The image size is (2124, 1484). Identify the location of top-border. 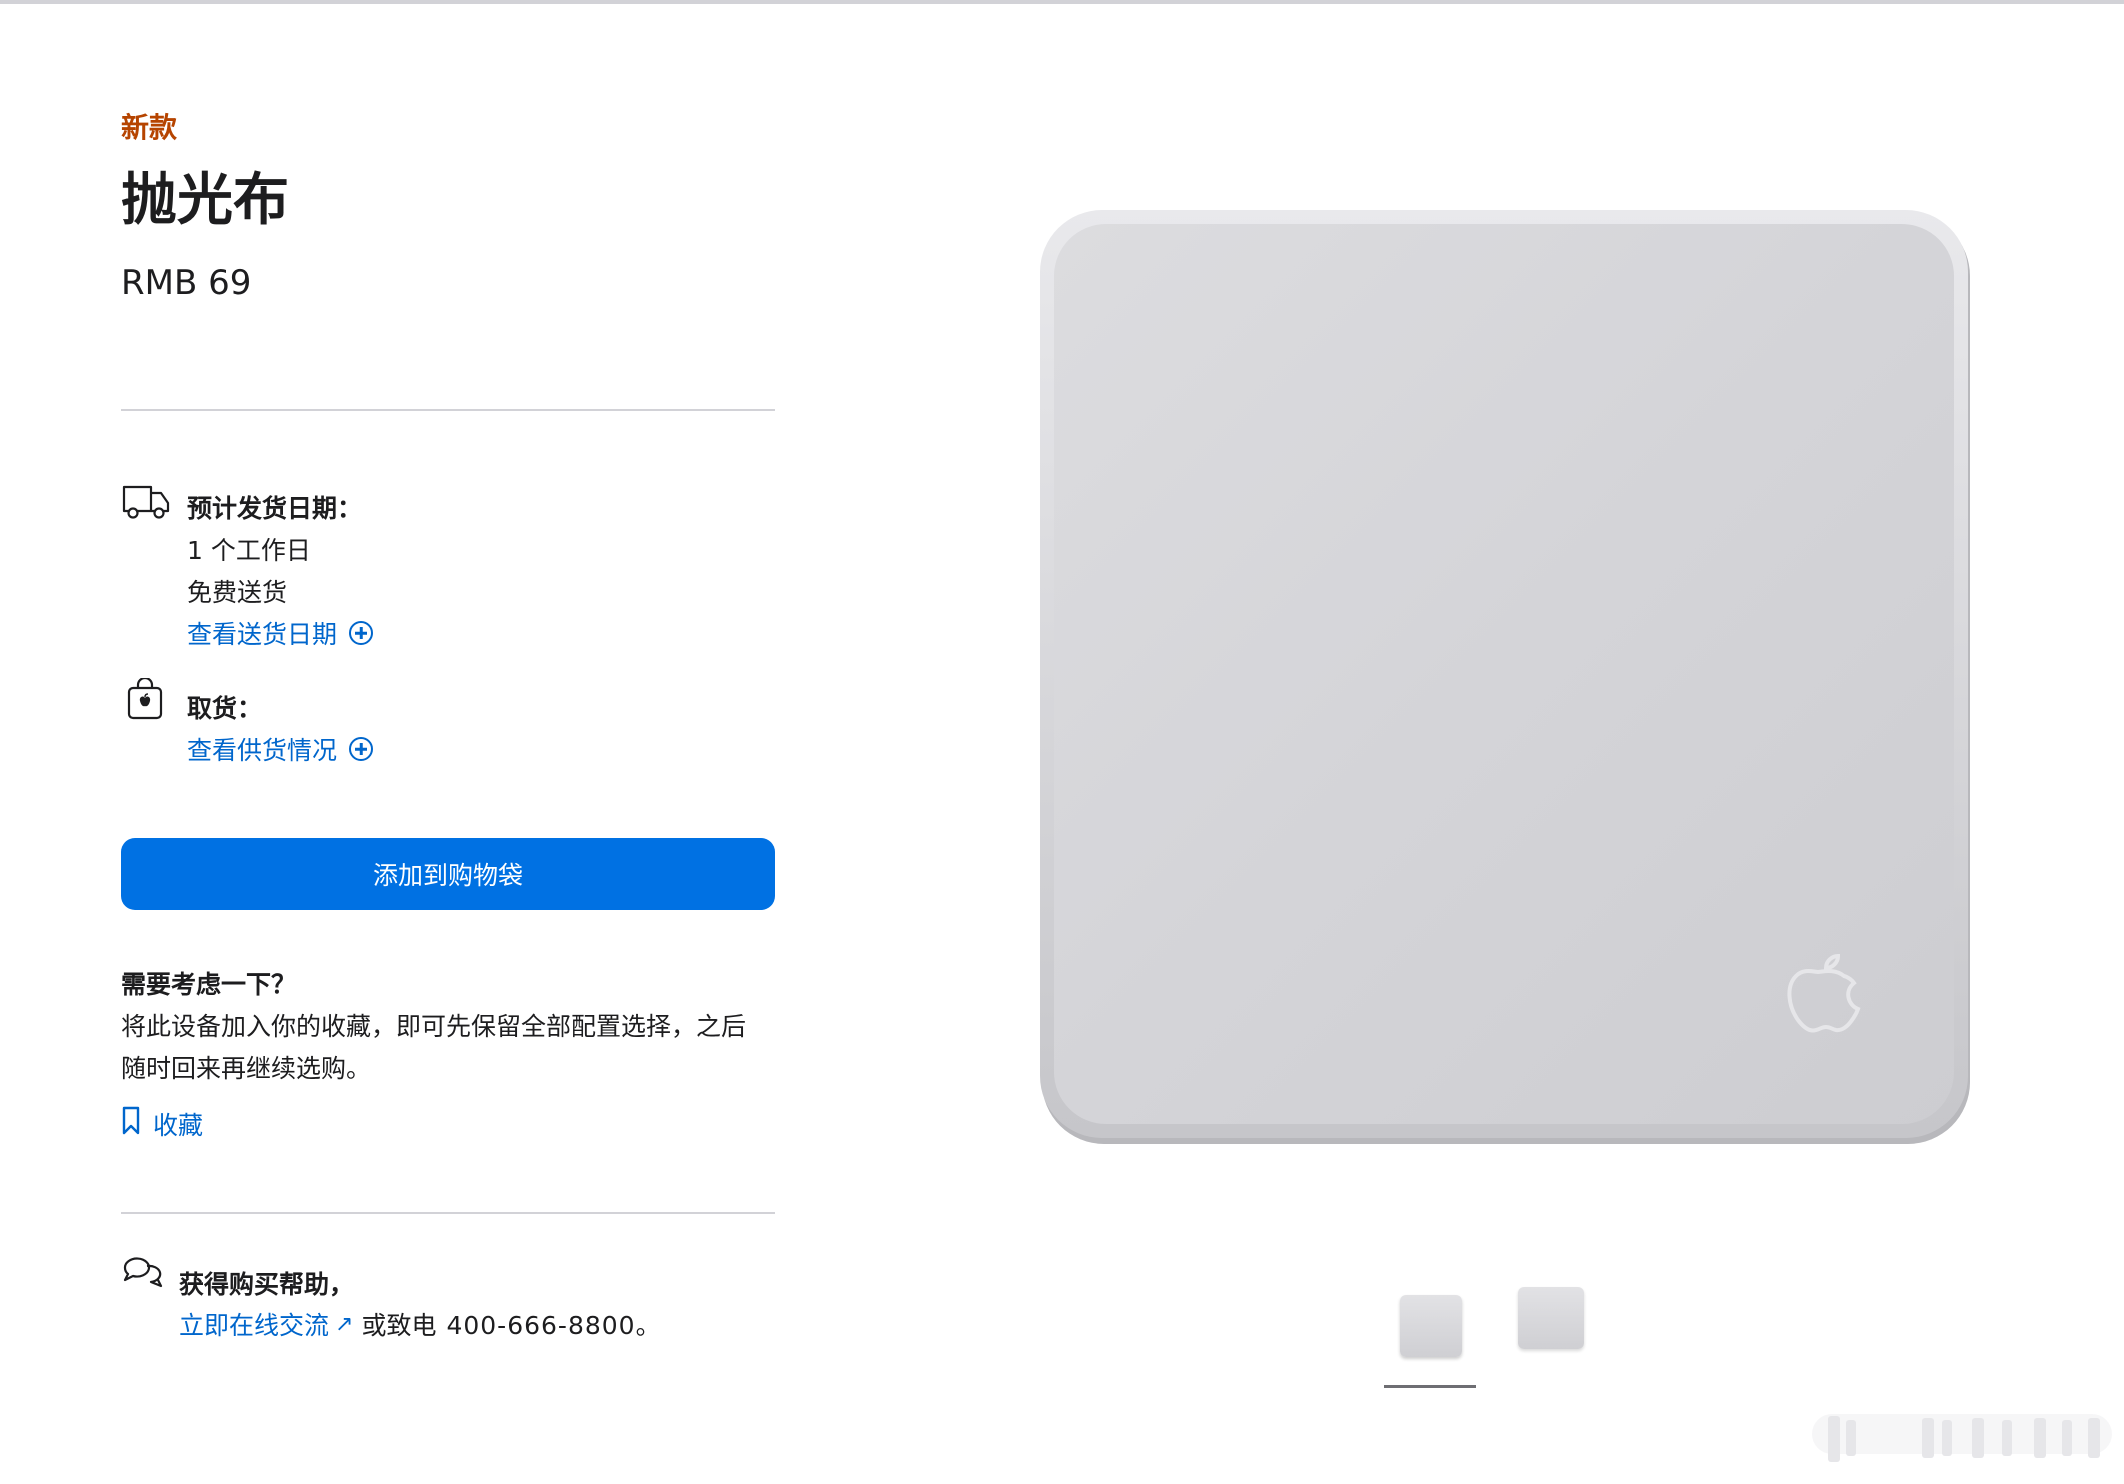
(1062, 2).